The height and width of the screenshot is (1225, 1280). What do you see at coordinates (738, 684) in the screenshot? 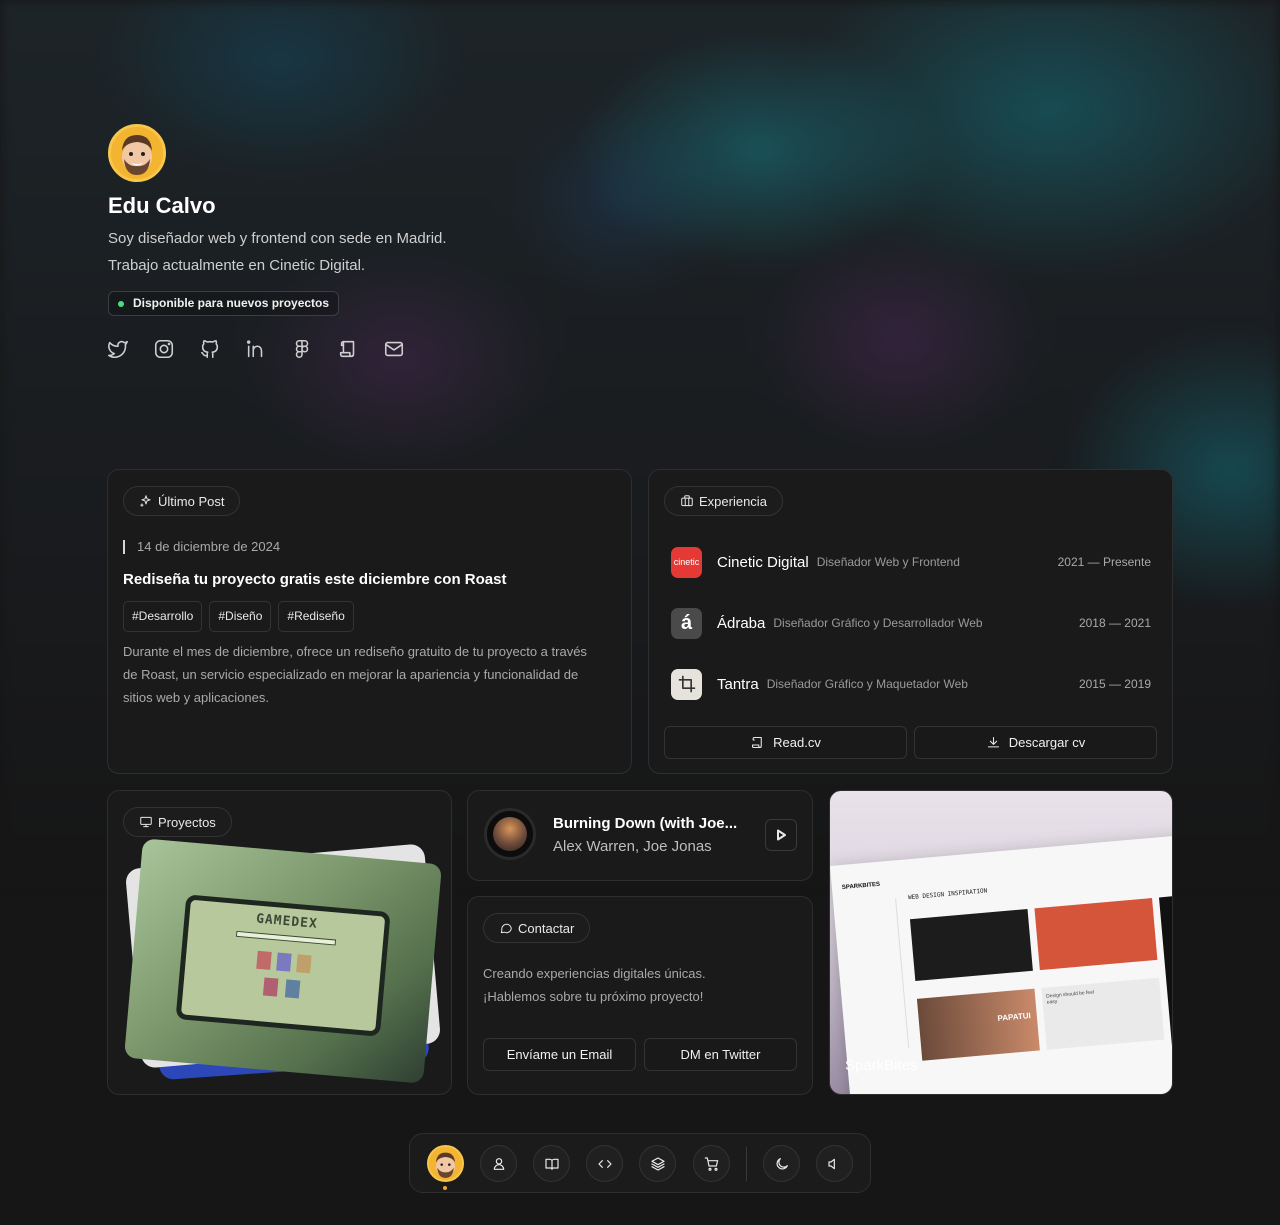
I see `company-name: Tantra` at bounding box center [738, 684].